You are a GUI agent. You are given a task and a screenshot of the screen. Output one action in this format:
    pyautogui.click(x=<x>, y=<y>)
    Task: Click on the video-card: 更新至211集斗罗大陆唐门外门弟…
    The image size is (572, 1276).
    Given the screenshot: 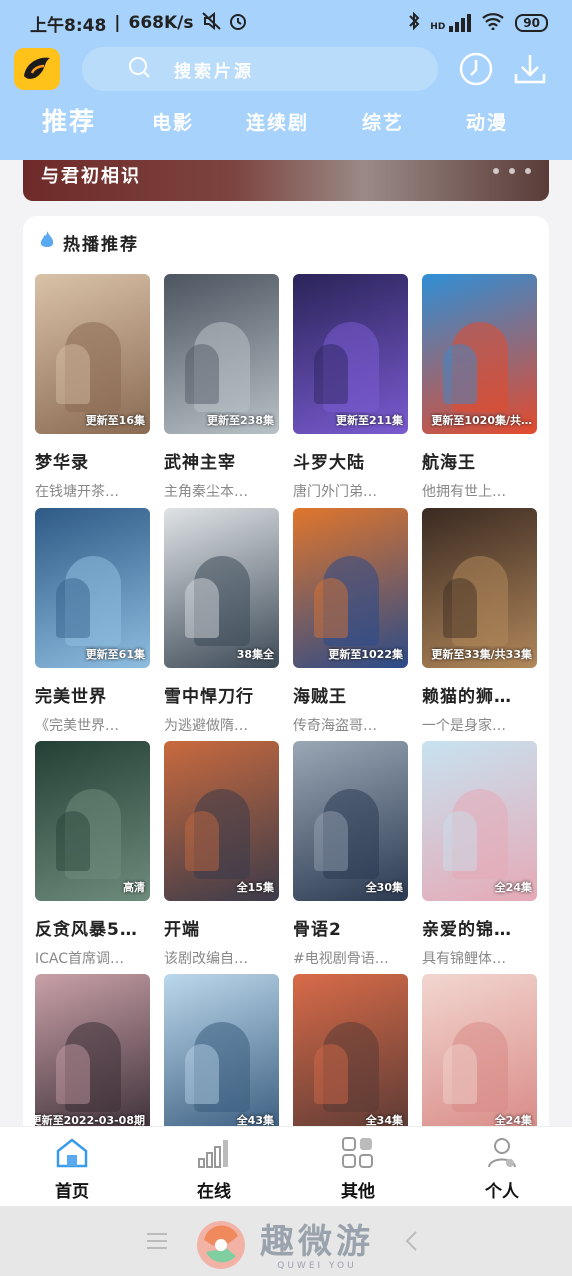 What is the action you would take?
    pyautogui.click(x=350, y=387)
    